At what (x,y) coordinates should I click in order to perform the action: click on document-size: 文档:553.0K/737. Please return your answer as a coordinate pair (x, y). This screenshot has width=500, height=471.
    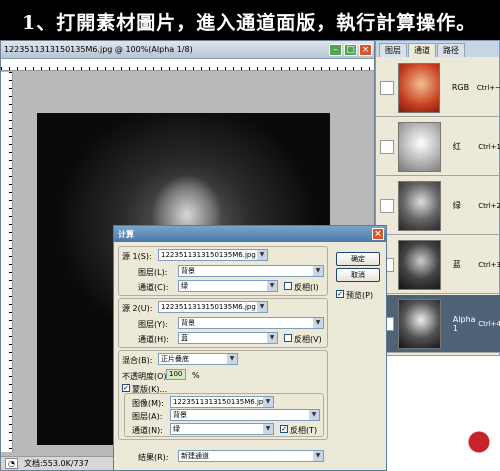
    Looking at the image, I should click on (56, 463).